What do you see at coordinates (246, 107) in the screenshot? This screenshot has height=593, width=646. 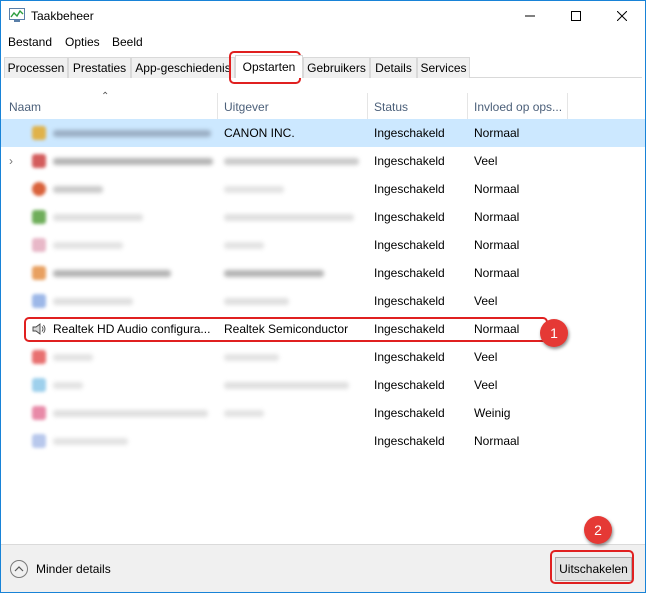 I see `header-publisher: Uitgever` at bounding box center [246, 107].